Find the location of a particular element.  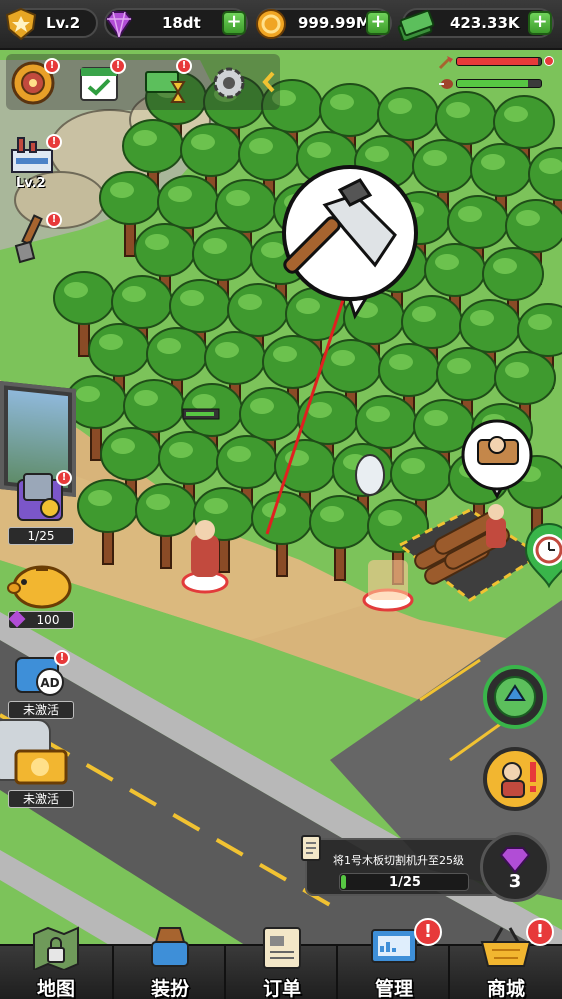

offline-income-button: ! is located at coordinates (167, 82).